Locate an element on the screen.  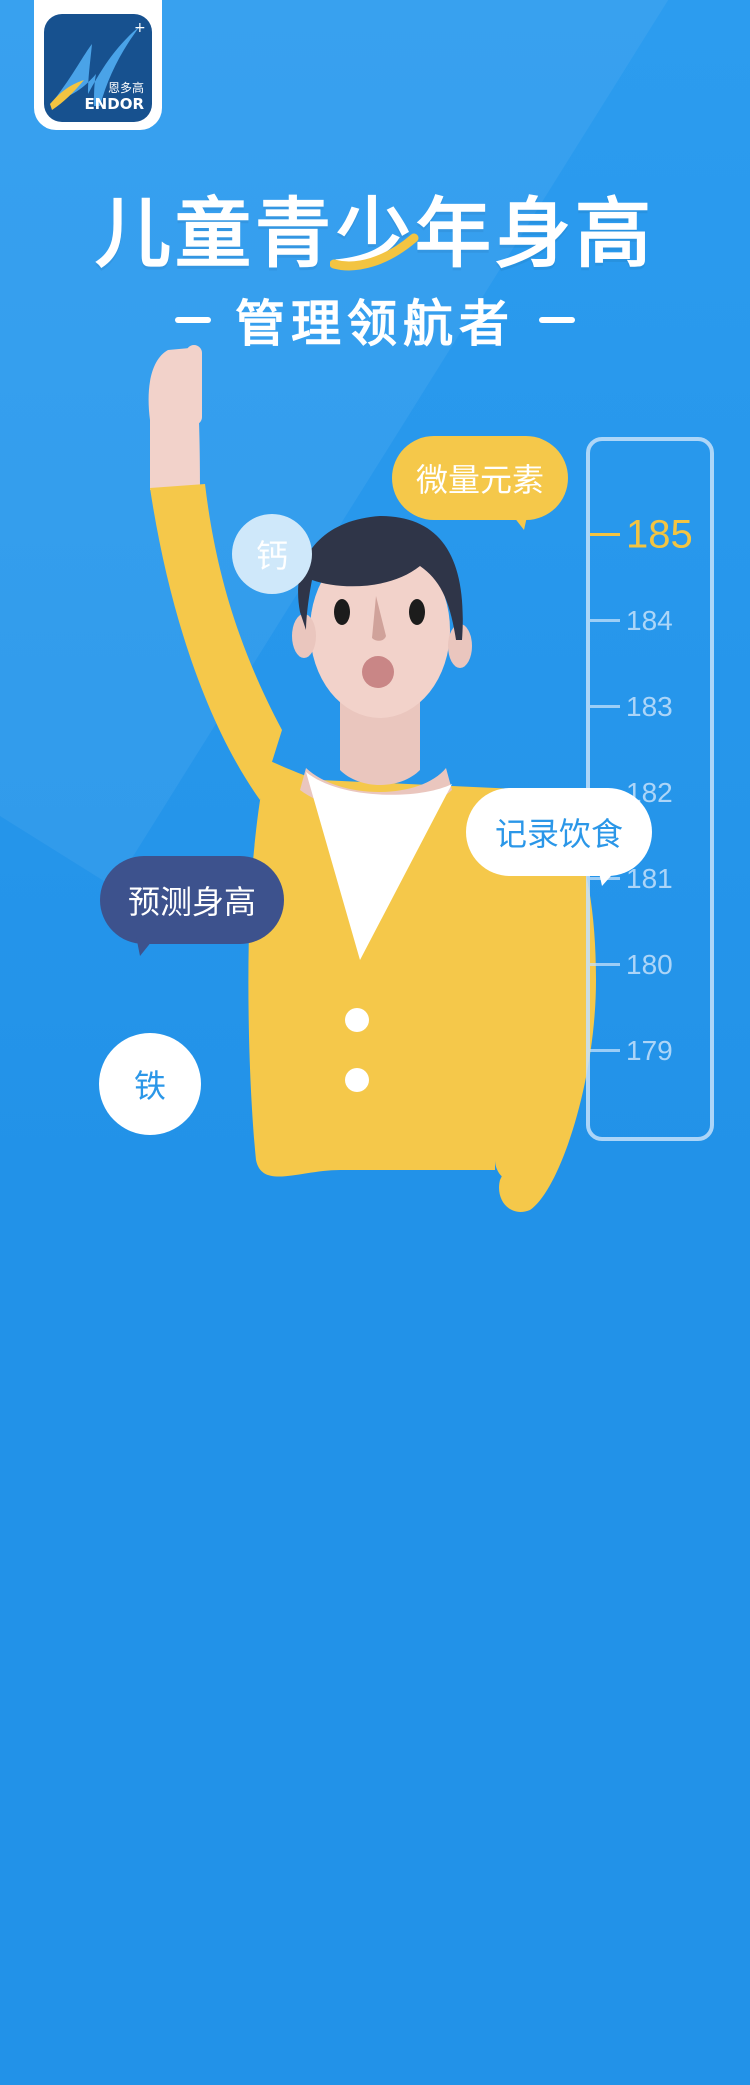
button-bottom is located at coordinates (357, 1080).